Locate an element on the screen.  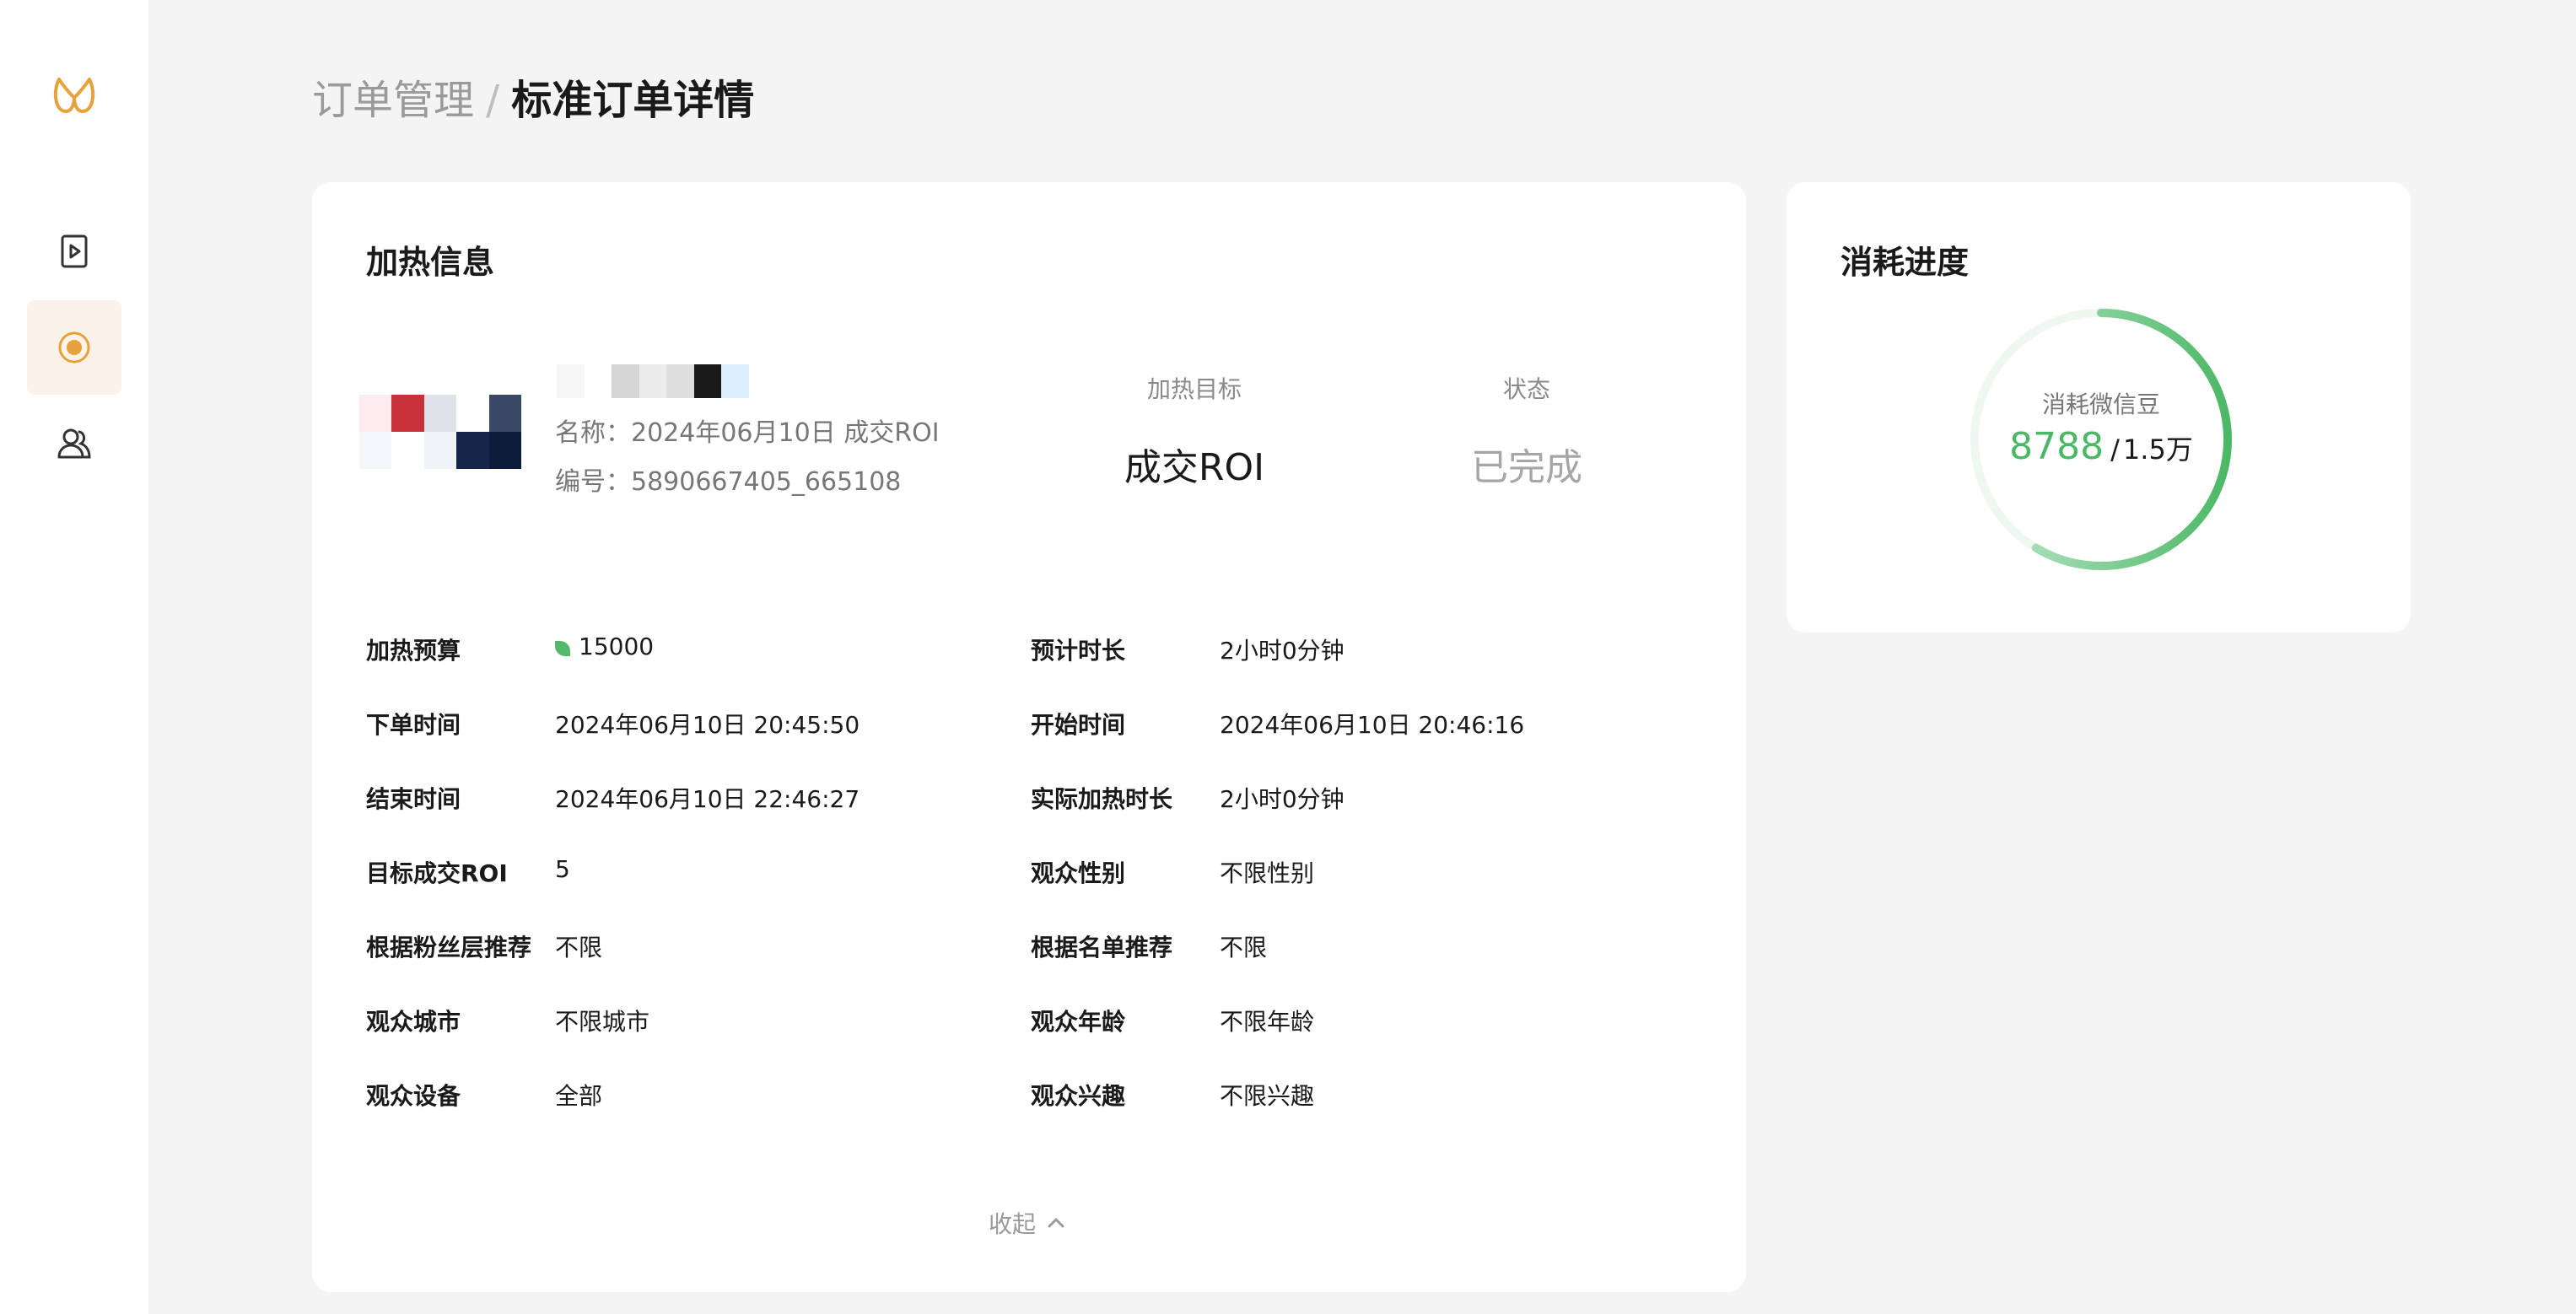
detail-key-estimated-duration: 预计时长 is located at coordinates (1078, 651).